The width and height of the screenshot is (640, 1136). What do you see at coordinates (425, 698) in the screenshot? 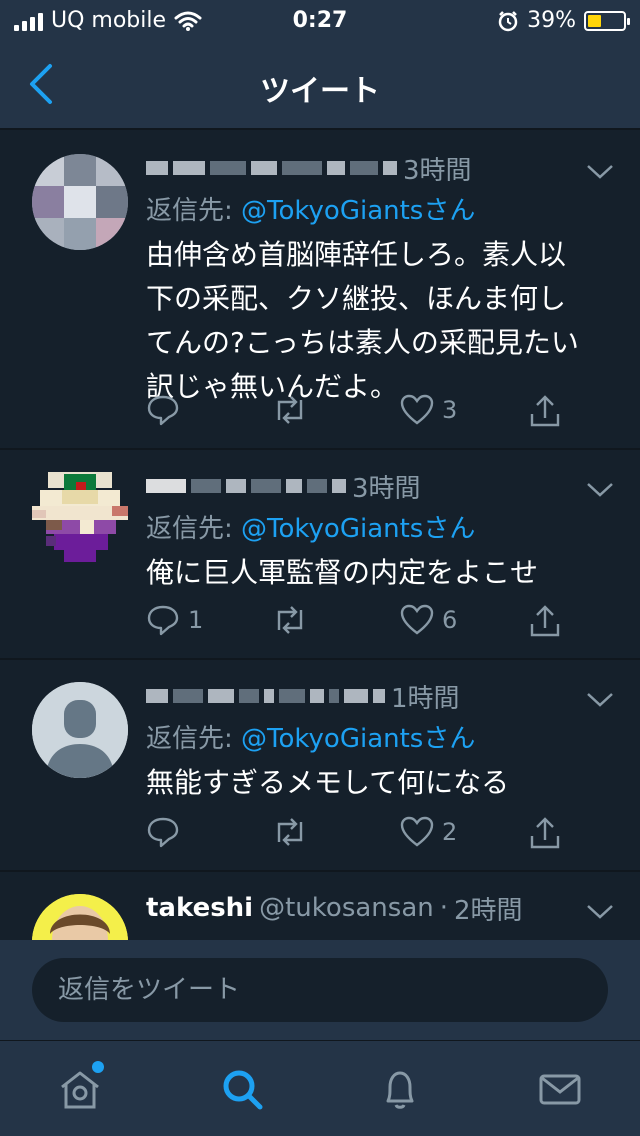
I see `tweet-time: 1時間` at bounding box center [425, 698].